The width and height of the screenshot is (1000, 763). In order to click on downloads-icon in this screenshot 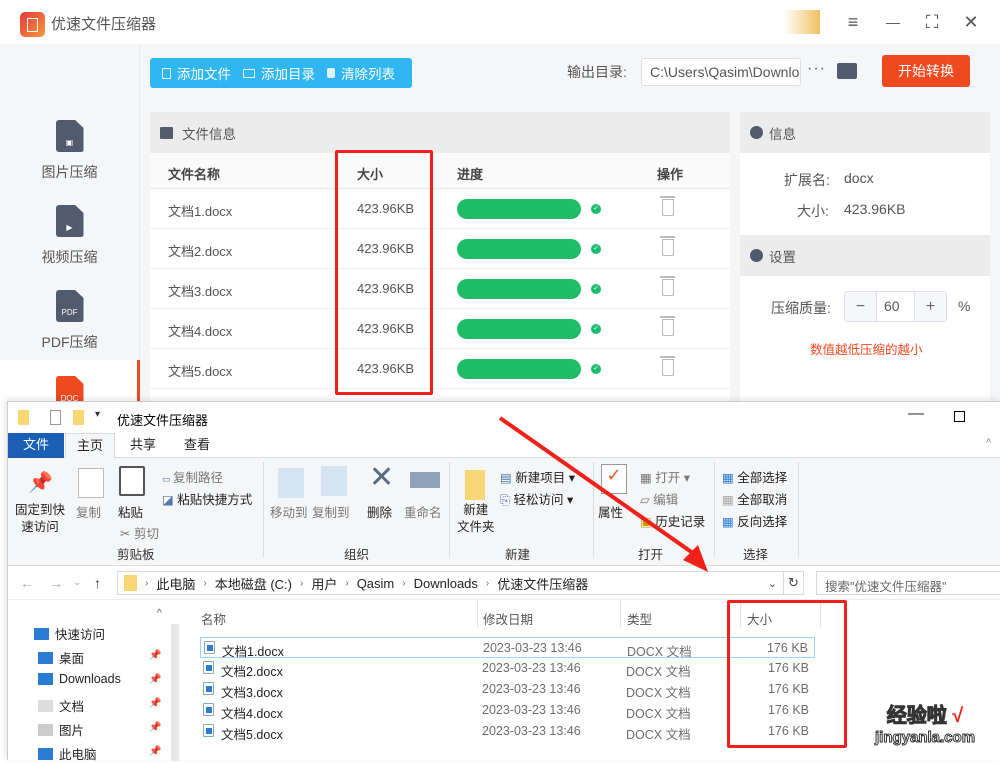, I will do `click(45, 679)`.